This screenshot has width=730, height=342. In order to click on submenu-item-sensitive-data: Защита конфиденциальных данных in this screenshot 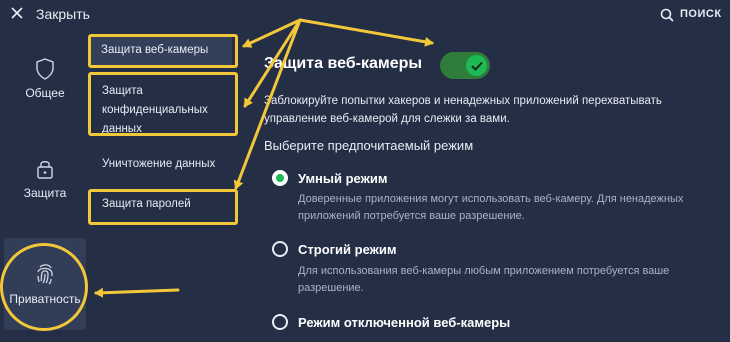, I will do `click(167, 110)`.